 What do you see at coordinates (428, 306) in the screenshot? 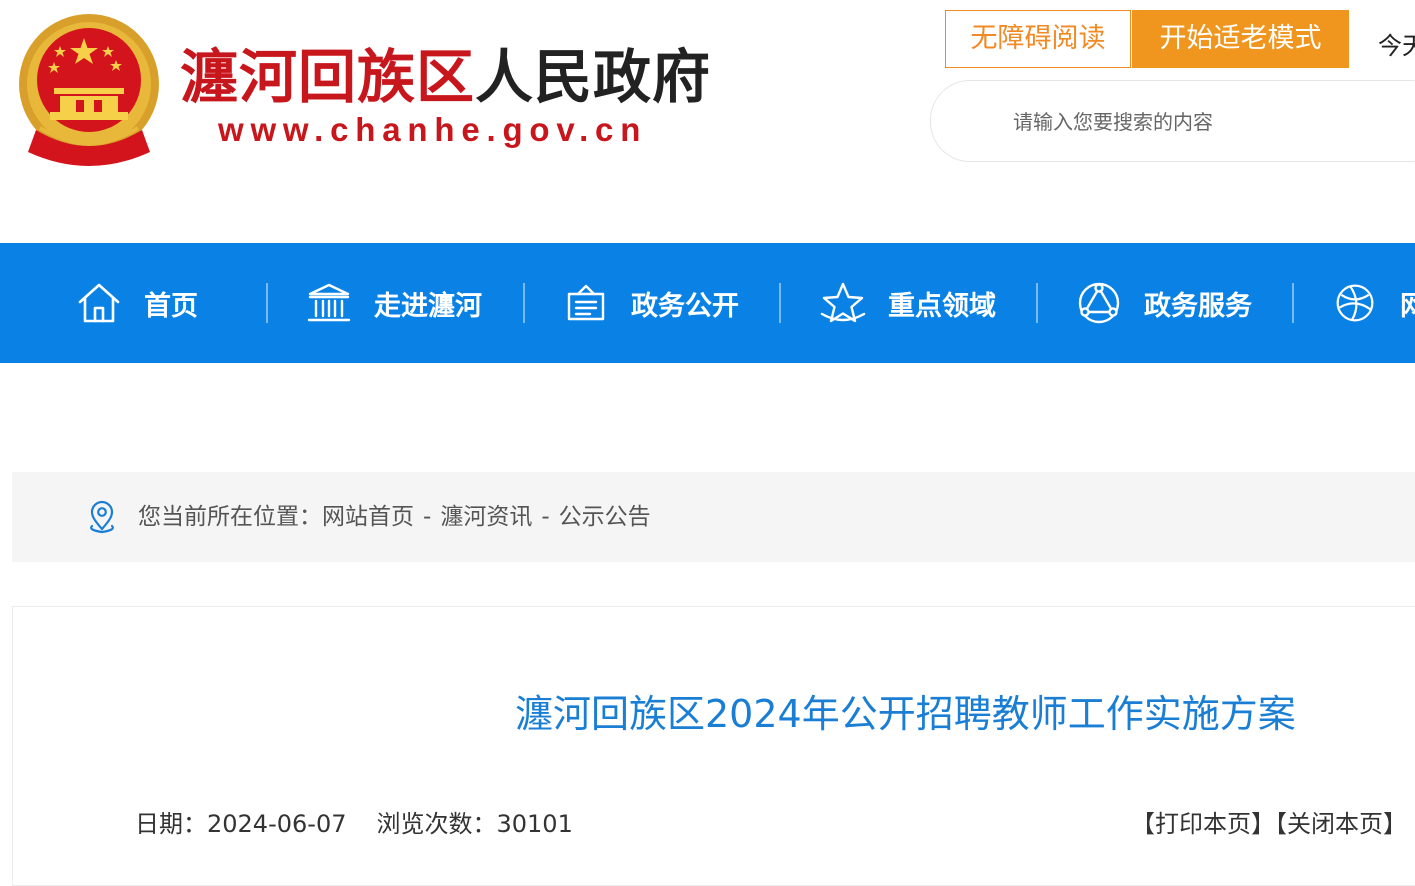
I see `nav-label-about: 走进瀍河` at bounding box center [428, 306].